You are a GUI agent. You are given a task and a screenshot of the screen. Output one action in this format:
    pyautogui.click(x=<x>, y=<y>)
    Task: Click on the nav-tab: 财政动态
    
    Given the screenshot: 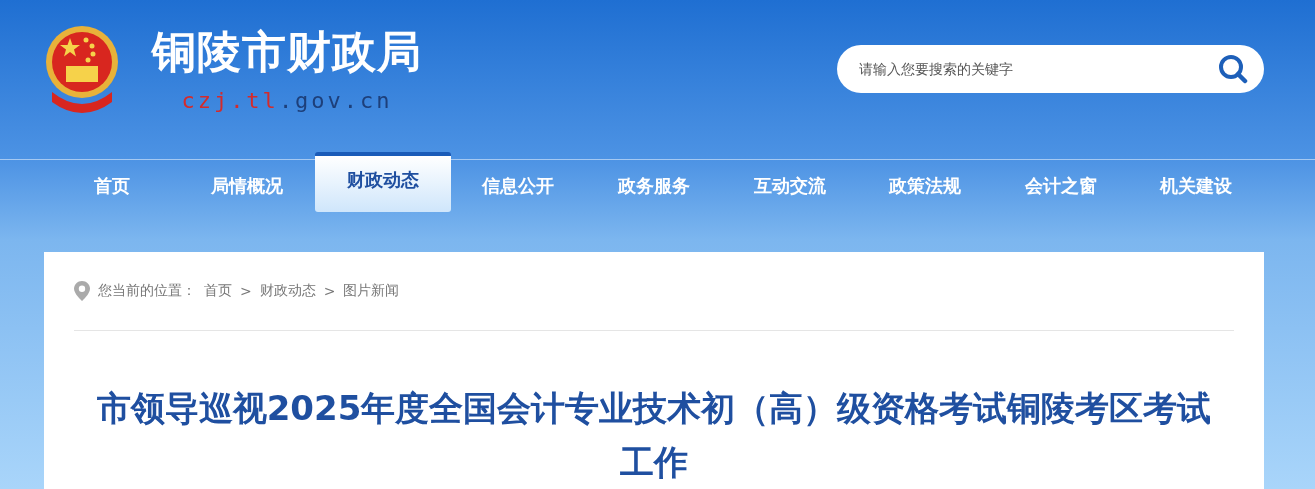 What is the action you would take?
    pyautogui.click(x=383, y=182)
    